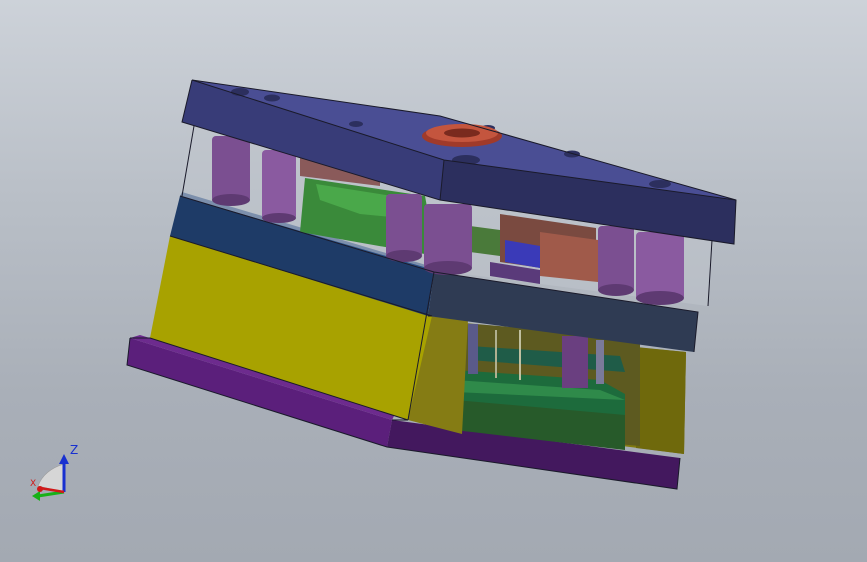  Describe the element at coordinates (36, 496) in the screenshot. I see `y-axis-head` at that location.